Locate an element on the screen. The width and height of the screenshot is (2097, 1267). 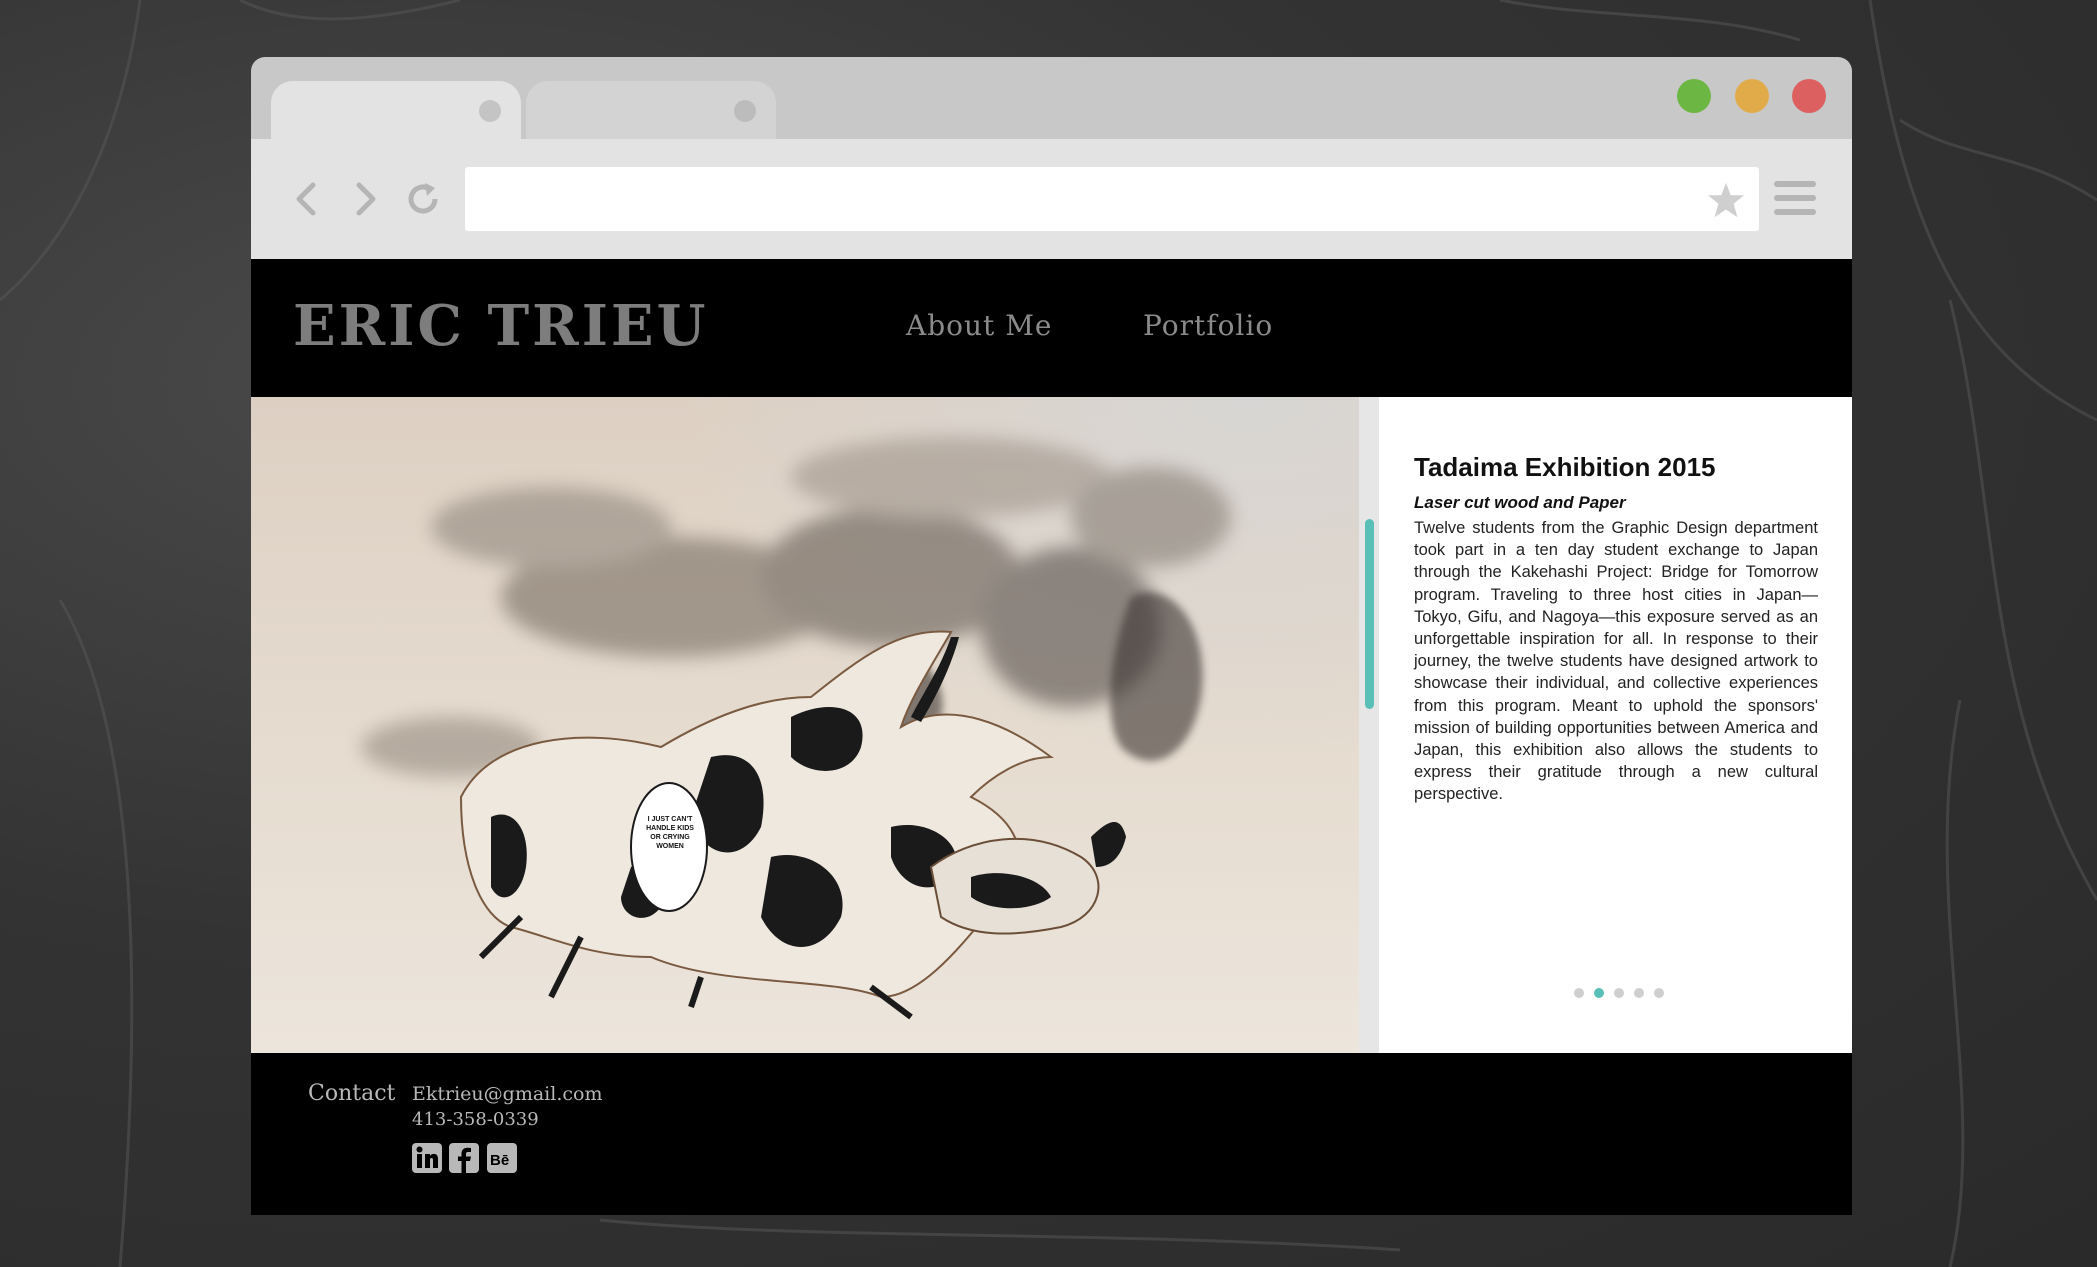
linkedin-icon is located at coordinates (427, 1158).